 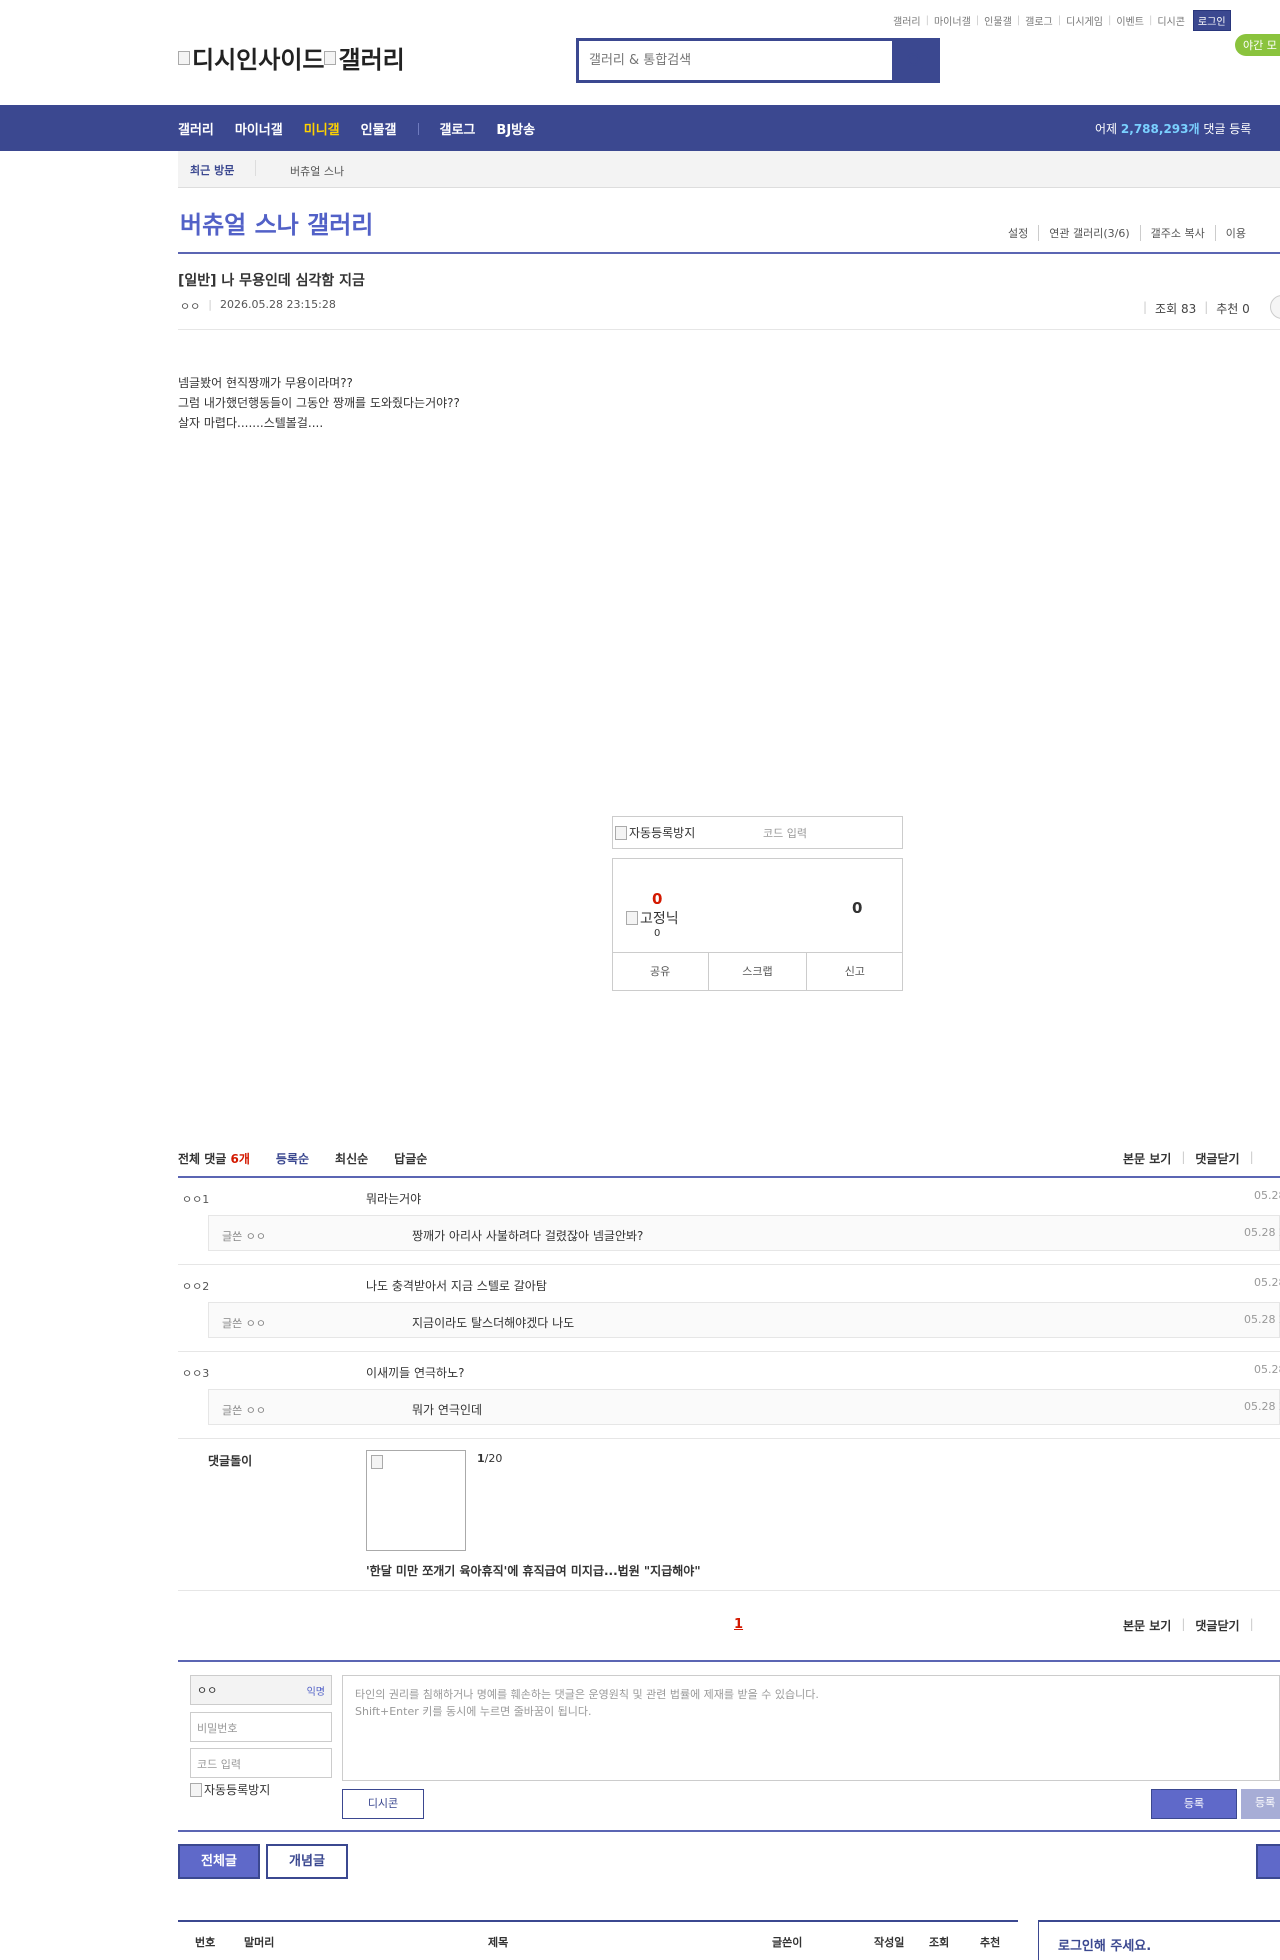 What do you see at coordinates (276, 222) in the screenshot?
I see `gallery-title: 버츄얼 스나 갤러리` at bounding box center [276, 222].